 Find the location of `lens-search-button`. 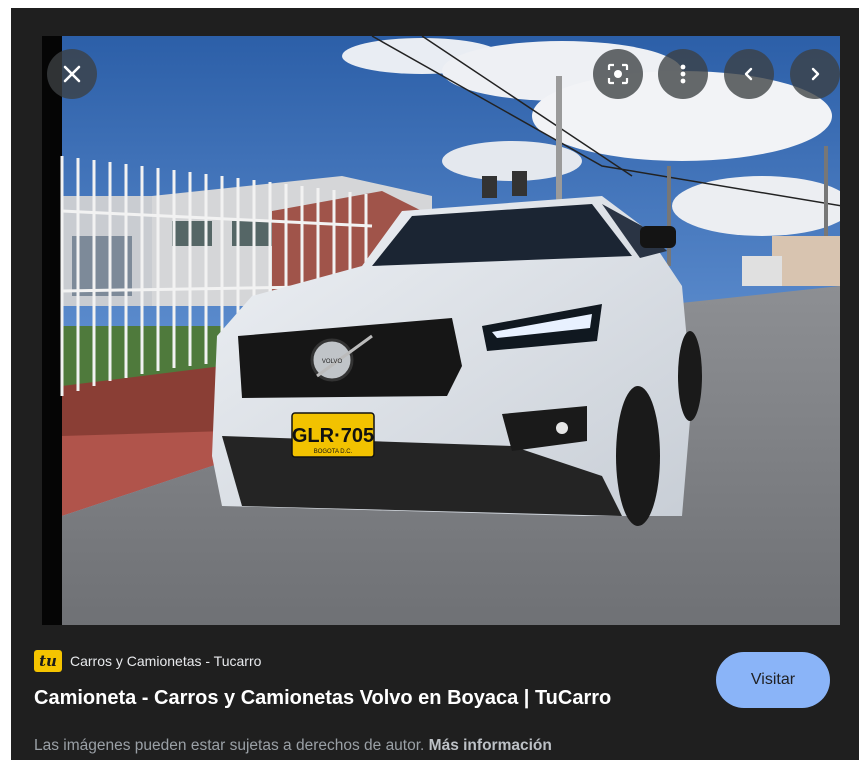

lens-search-button is located at coordinates (618, 74).